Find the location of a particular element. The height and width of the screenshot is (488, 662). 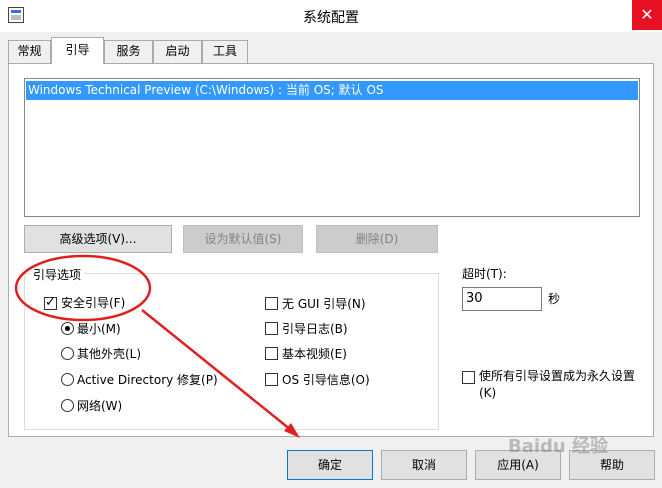

boot-options-title: 引导选项 is located at coordinates (57, 274).